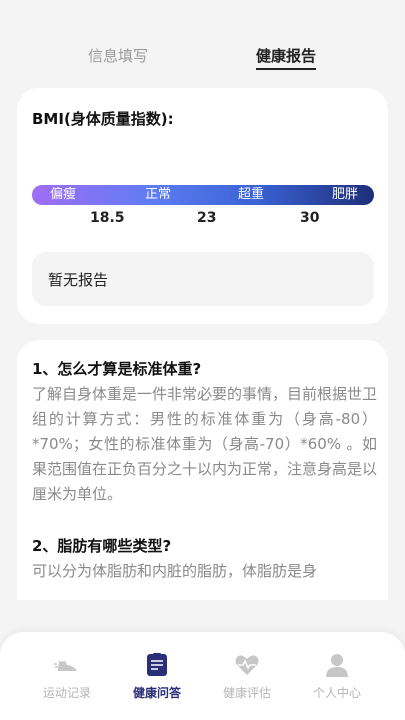 Image resolution: width=405 pixels, height=720 pixels. I want to click on bmi-segment-obese: 肥胖, so click(345, 194).